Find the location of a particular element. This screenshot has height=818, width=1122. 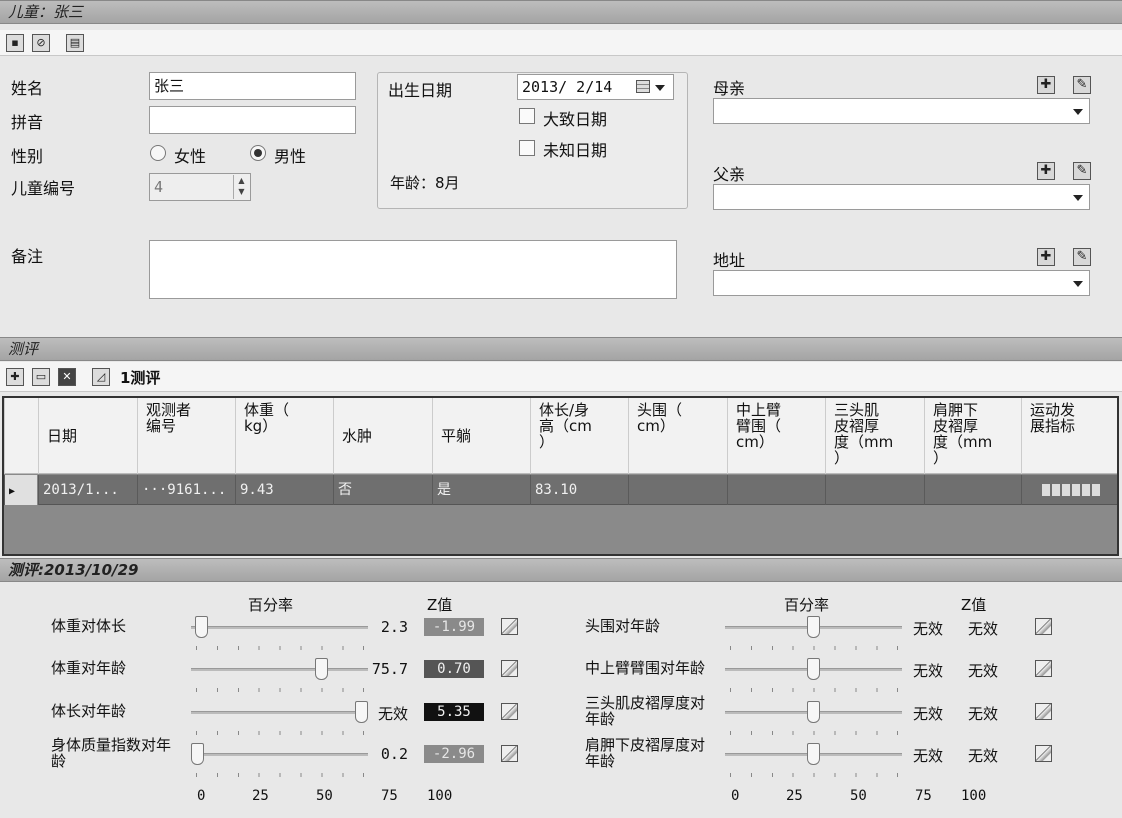

child-no-label: 儿童编号 is located at coordinates (43, 188).